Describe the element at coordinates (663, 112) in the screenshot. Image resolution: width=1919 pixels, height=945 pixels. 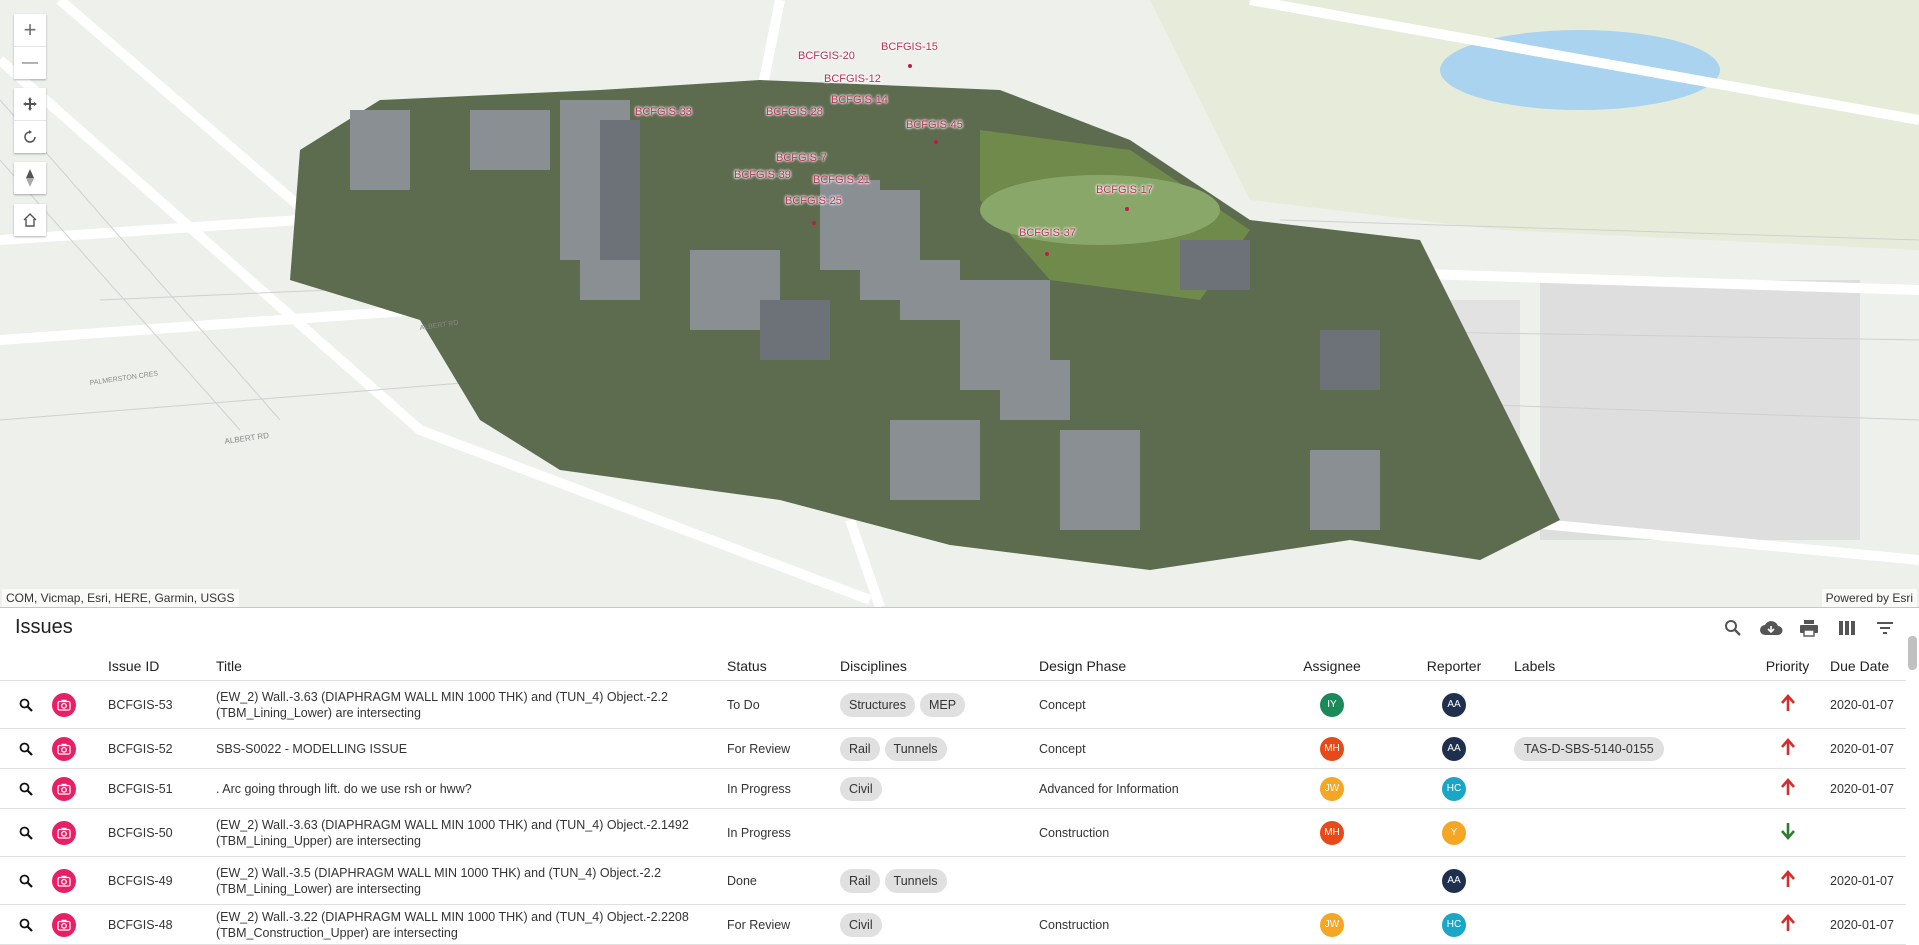
I see `map-issue-label: BCFGIS-33` at that location.